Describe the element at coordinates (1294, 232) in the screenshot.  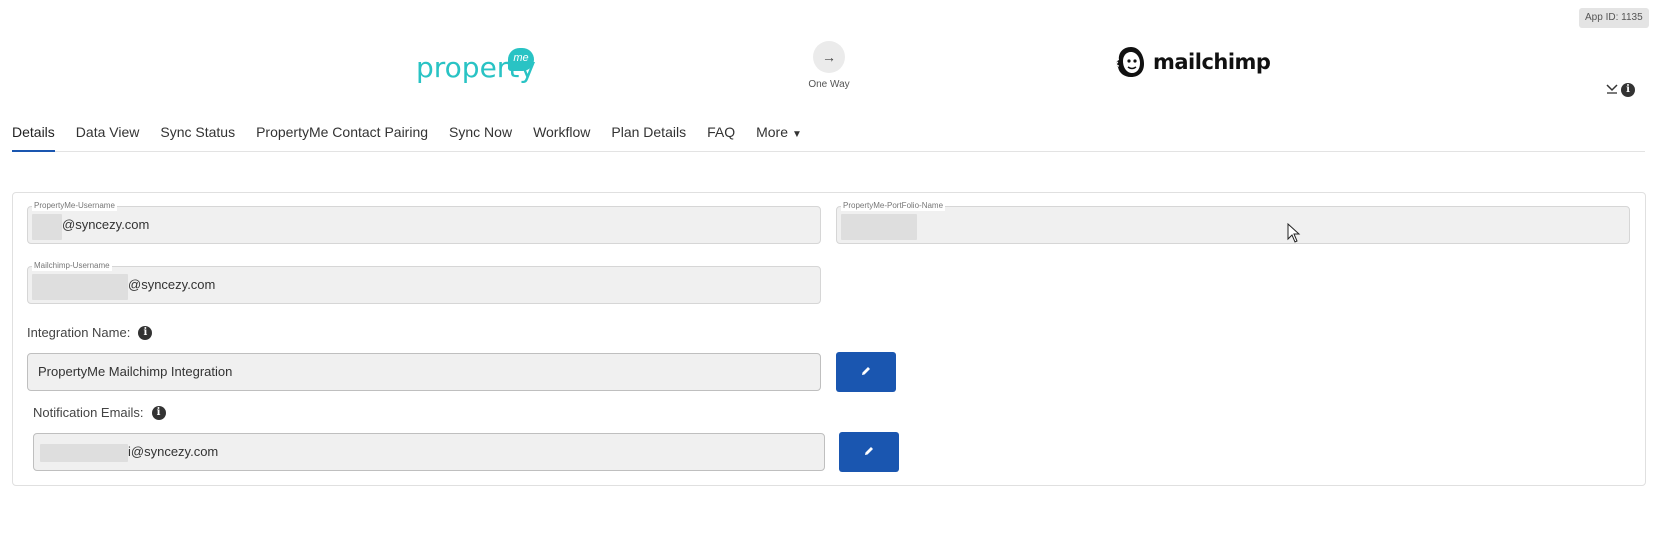
I see `mouse-pointer-icon` at that location.